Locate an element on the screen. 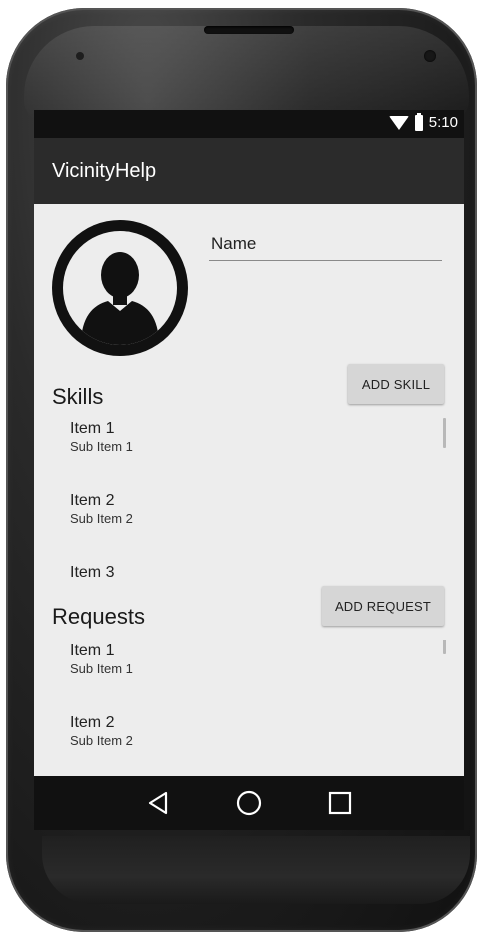 This screenshot has width=483, height=936. battery-icon is located at coordinates (418, 121).